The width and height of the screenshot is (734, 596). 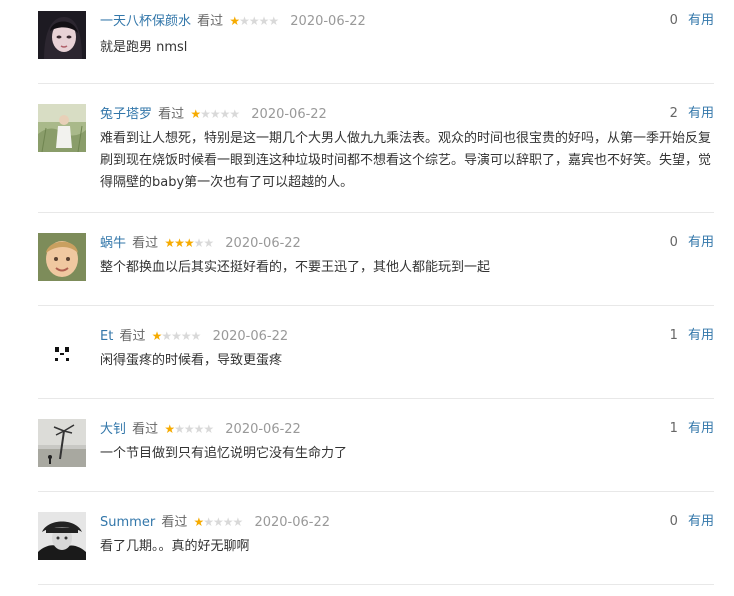 What do you see at coordinates (407, 429) in the screenshot?
I see `comment-meta: 大钊 看过 ★★★★★ 2020-06-22 1 有用` at bounding box center [407, 429].